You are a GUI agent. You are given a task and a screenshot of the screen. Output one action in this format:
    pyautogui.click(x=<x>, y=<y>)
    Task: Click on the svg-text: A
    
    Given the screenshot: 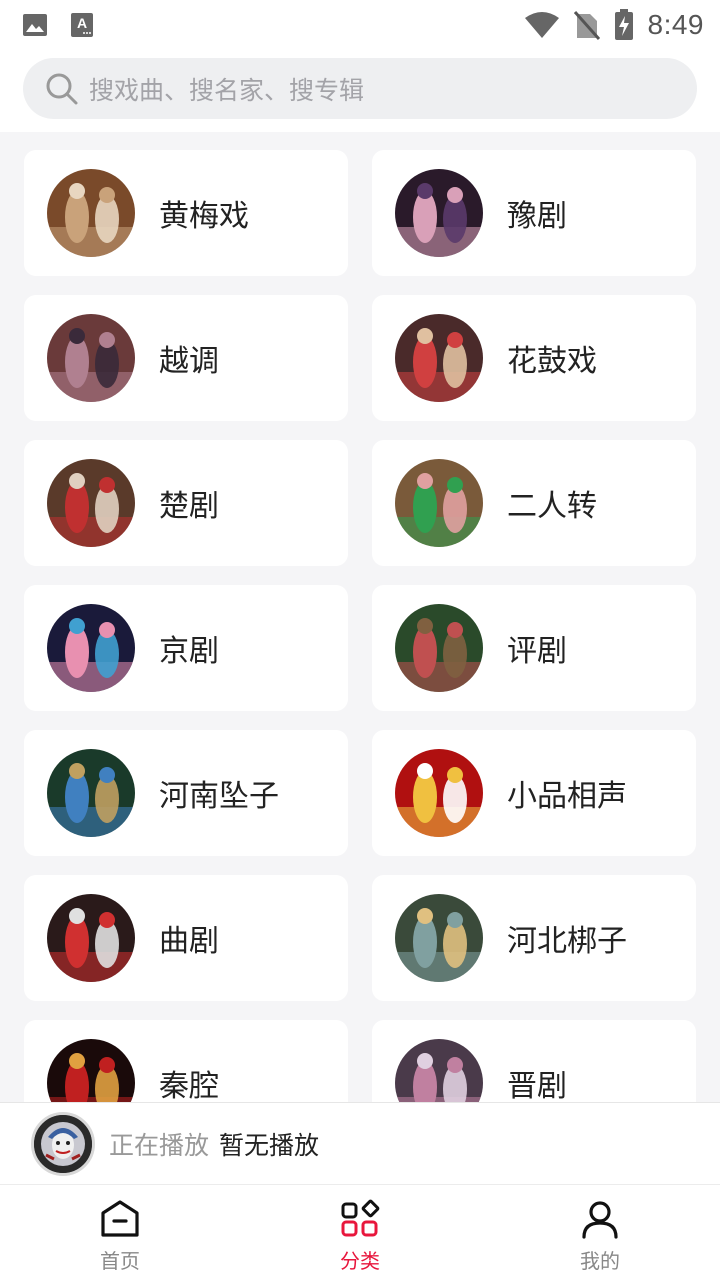 What is the action you would take?
    pyautogui.click(x=82, y=23)
    